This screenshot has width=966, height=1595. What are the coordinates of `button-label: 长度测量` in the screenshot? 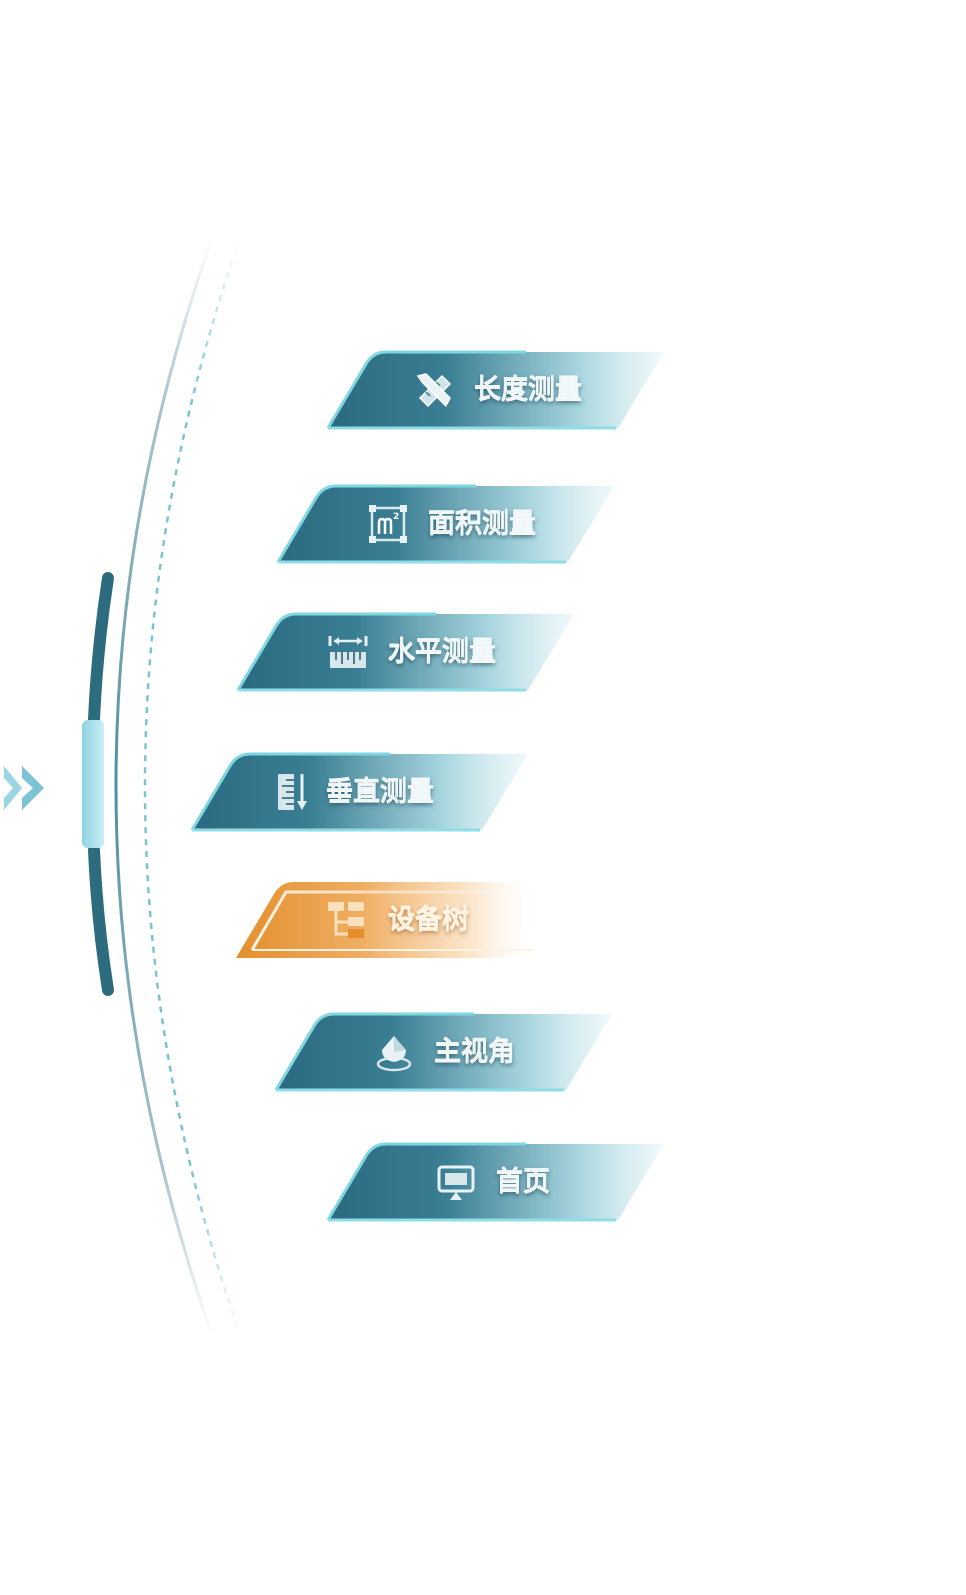 It's located at (528, 389).